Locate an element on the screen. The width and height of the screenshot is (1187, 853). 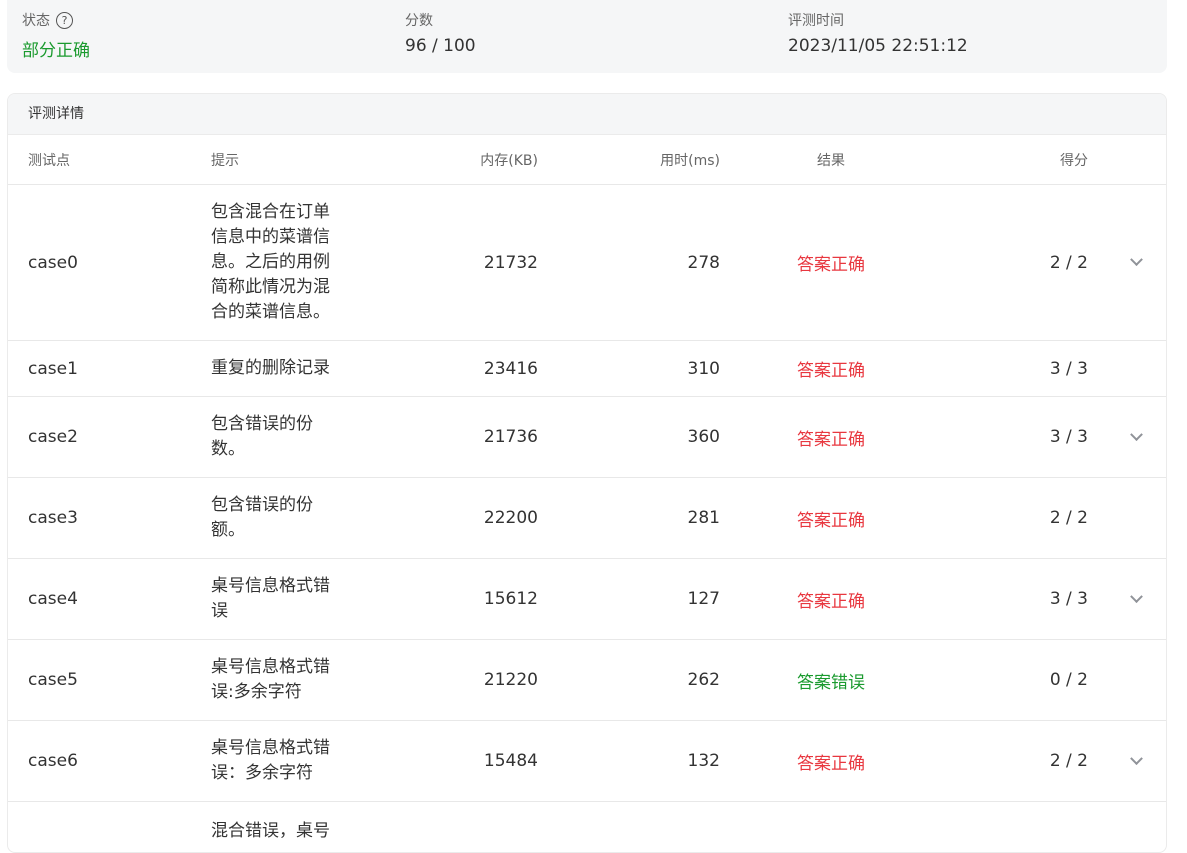
case-hint: 桌号信息格式错误 is located at coordinates (281, 599).